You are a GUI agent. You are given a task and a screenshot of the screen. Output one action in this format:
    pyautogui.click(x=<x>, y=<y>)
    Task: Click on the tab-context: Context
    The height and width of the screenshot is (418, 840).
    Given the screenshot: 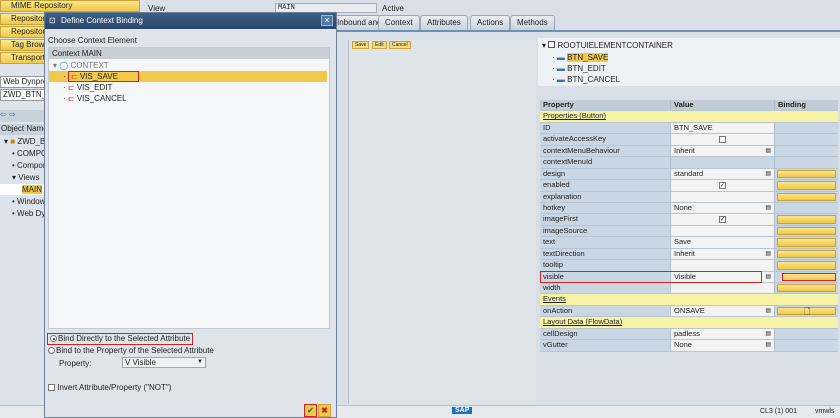 What is the action you would take?
    pyautogui.click(x=399, y=22)
    